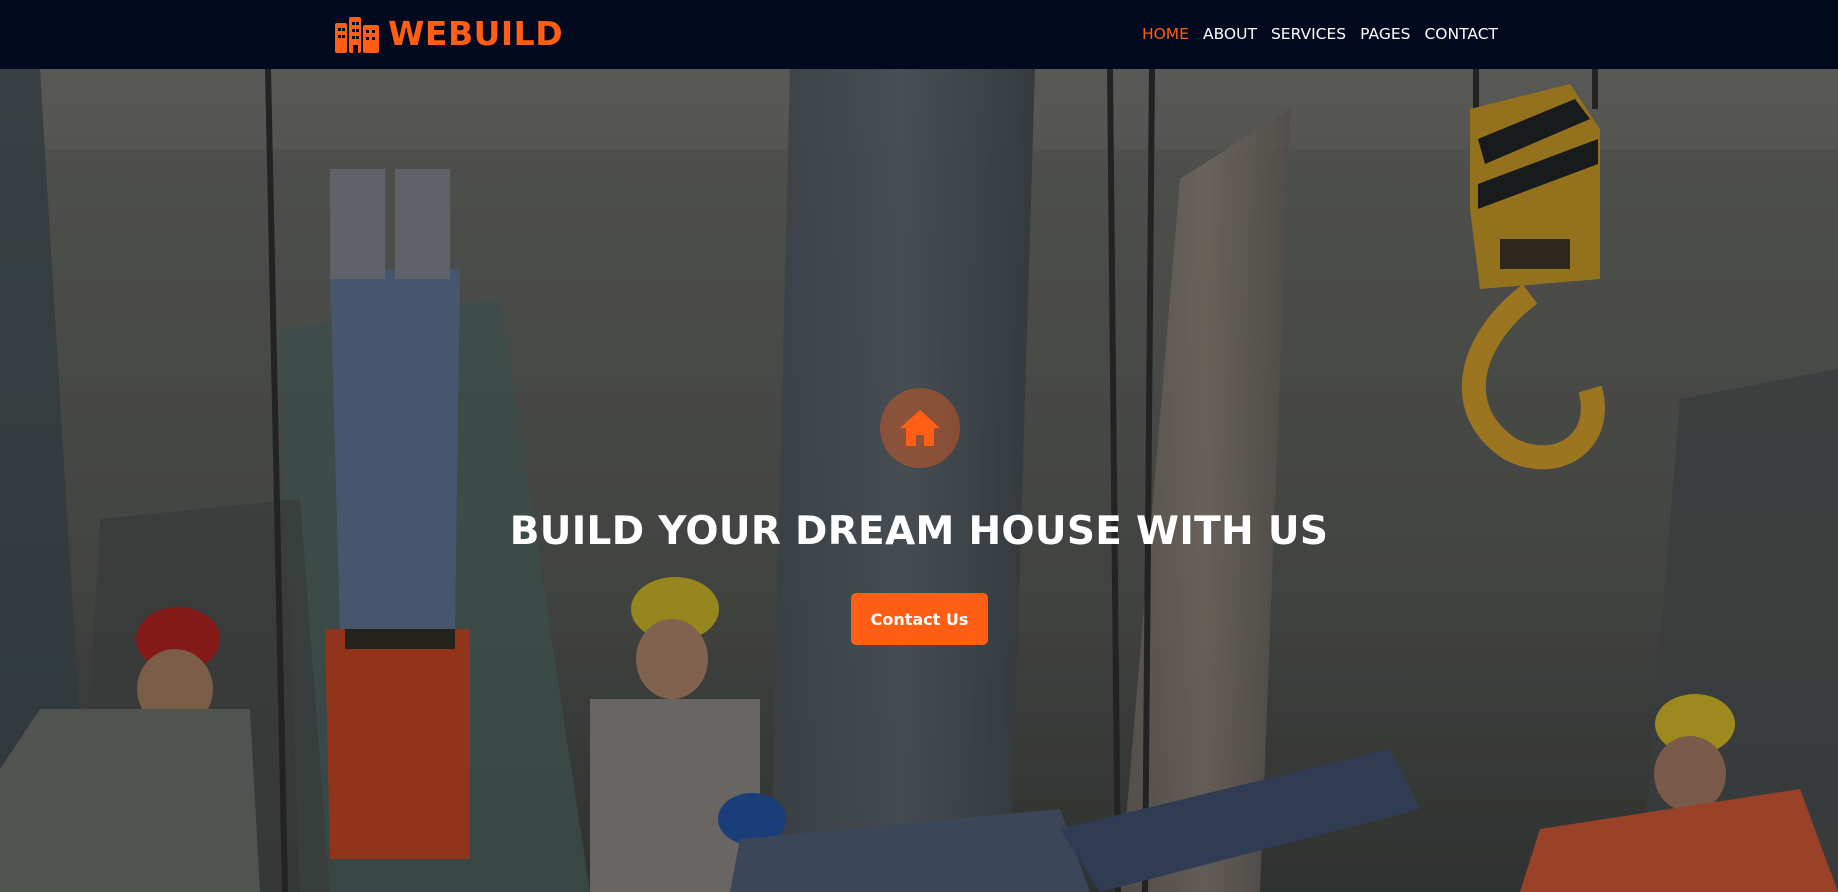 The image size is (1838, 892). I want to click on nav-home-link: HOME, so click(1165, 34).